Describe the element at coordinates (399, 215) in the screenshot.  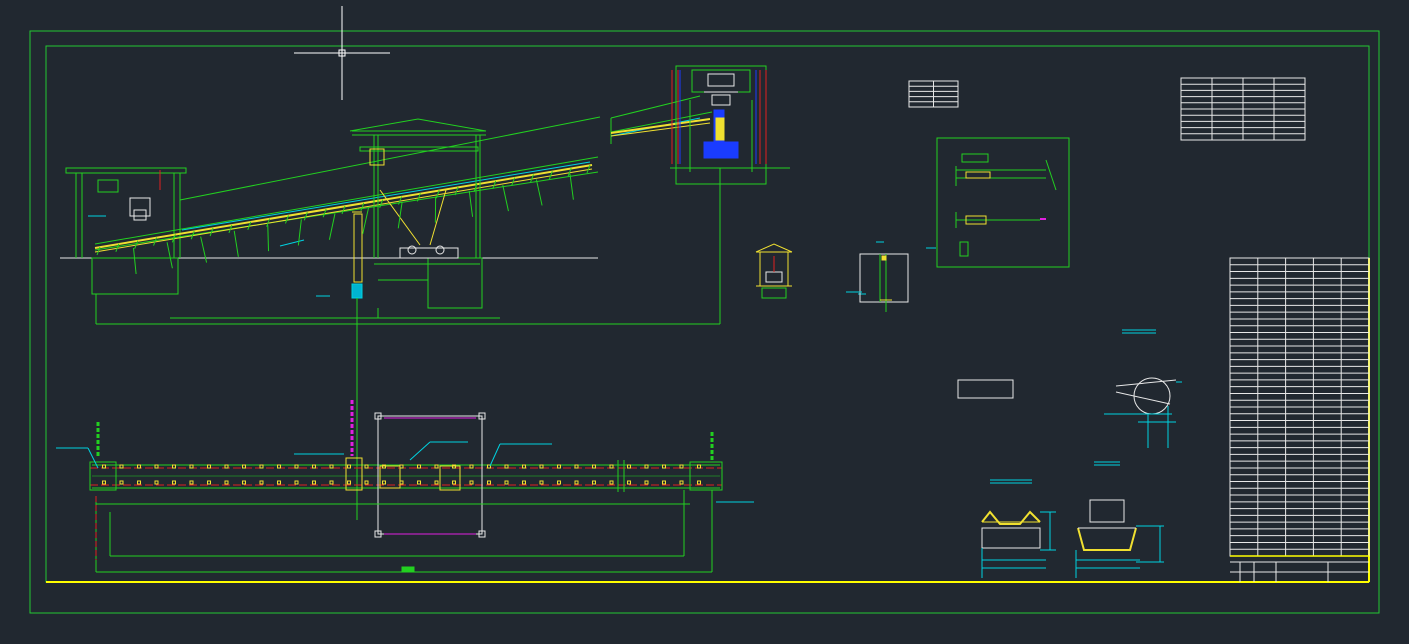
I see `mid-drive` at that location.